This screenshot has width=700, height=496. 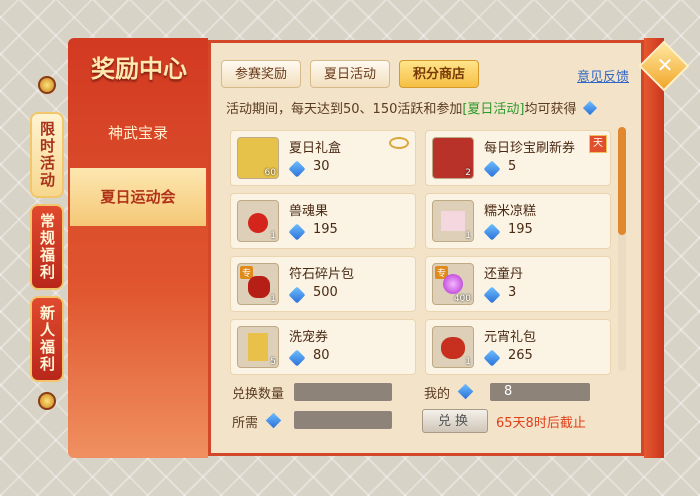 I want to click on item-name: 符石碎片包, so click(x=322, y=274).